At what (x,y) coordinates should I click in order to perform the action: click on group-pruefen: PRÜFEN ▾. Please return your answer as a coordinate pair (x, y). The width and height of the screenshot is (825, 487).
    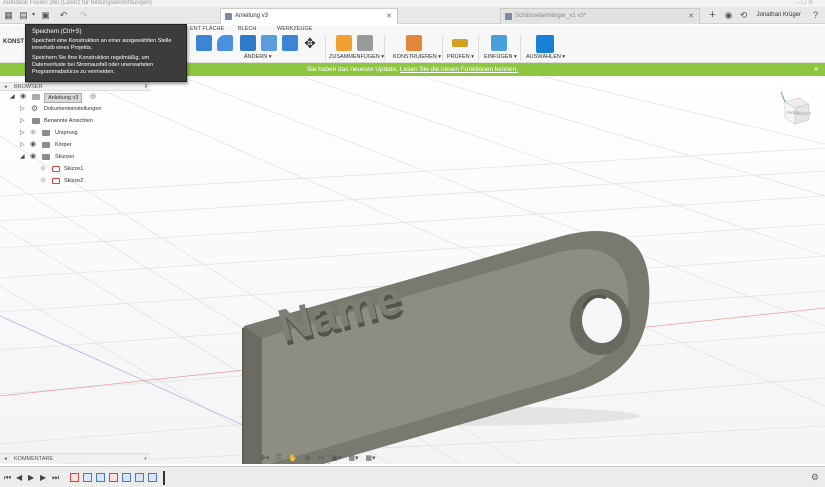
    Looking at the image, I should click on (460, 57).